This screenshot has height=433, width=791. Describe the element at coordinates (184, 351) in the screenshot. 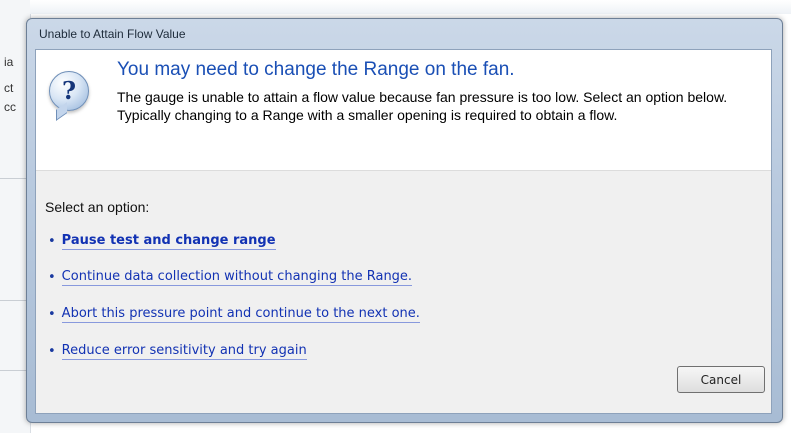

I see `option-label: Reduce error sensitivity and try again` at that location.